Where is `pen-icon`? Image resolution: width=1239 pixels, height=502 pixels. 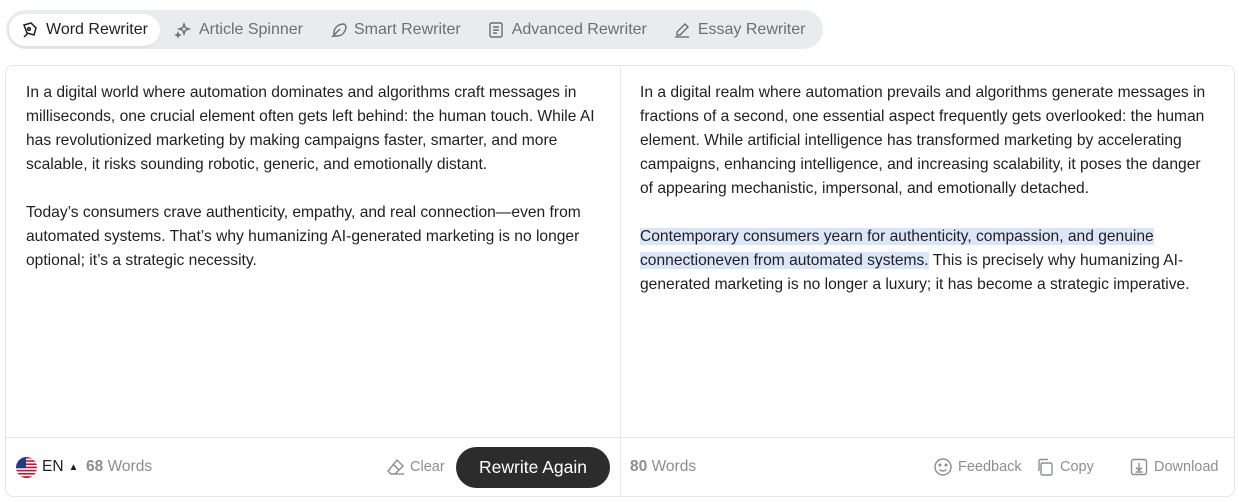
pen-icon is located at coordinates (682, 30).